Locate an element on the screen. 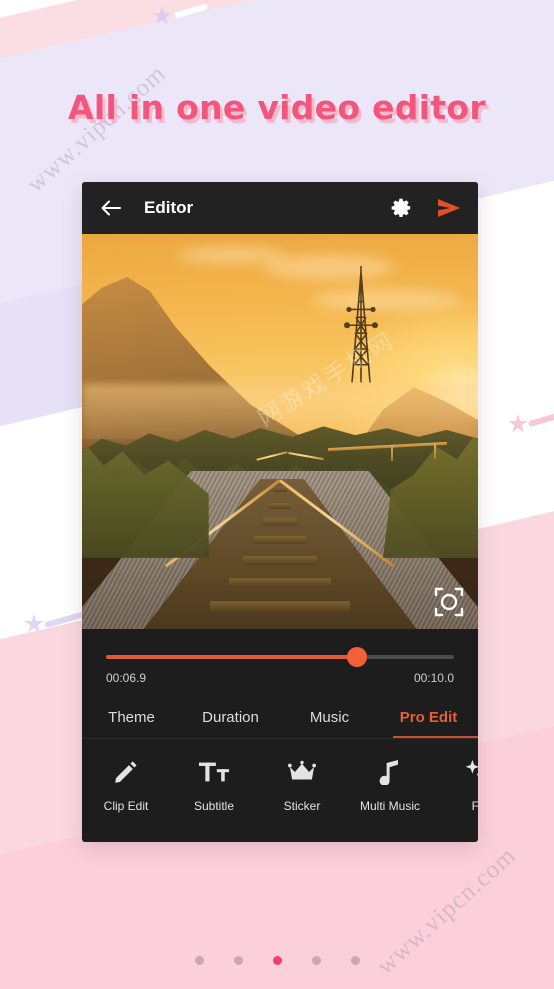 The height and width of the screenshot is (989, 554). tool-label: Multi Music is located at coordinates (389, 806).